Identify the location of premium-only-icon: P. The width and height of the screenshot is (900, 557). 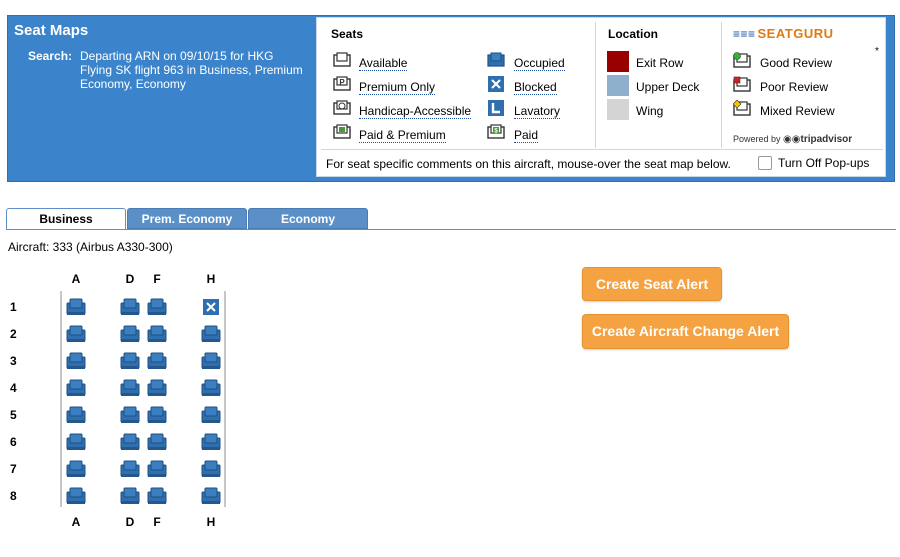
(342, 83).